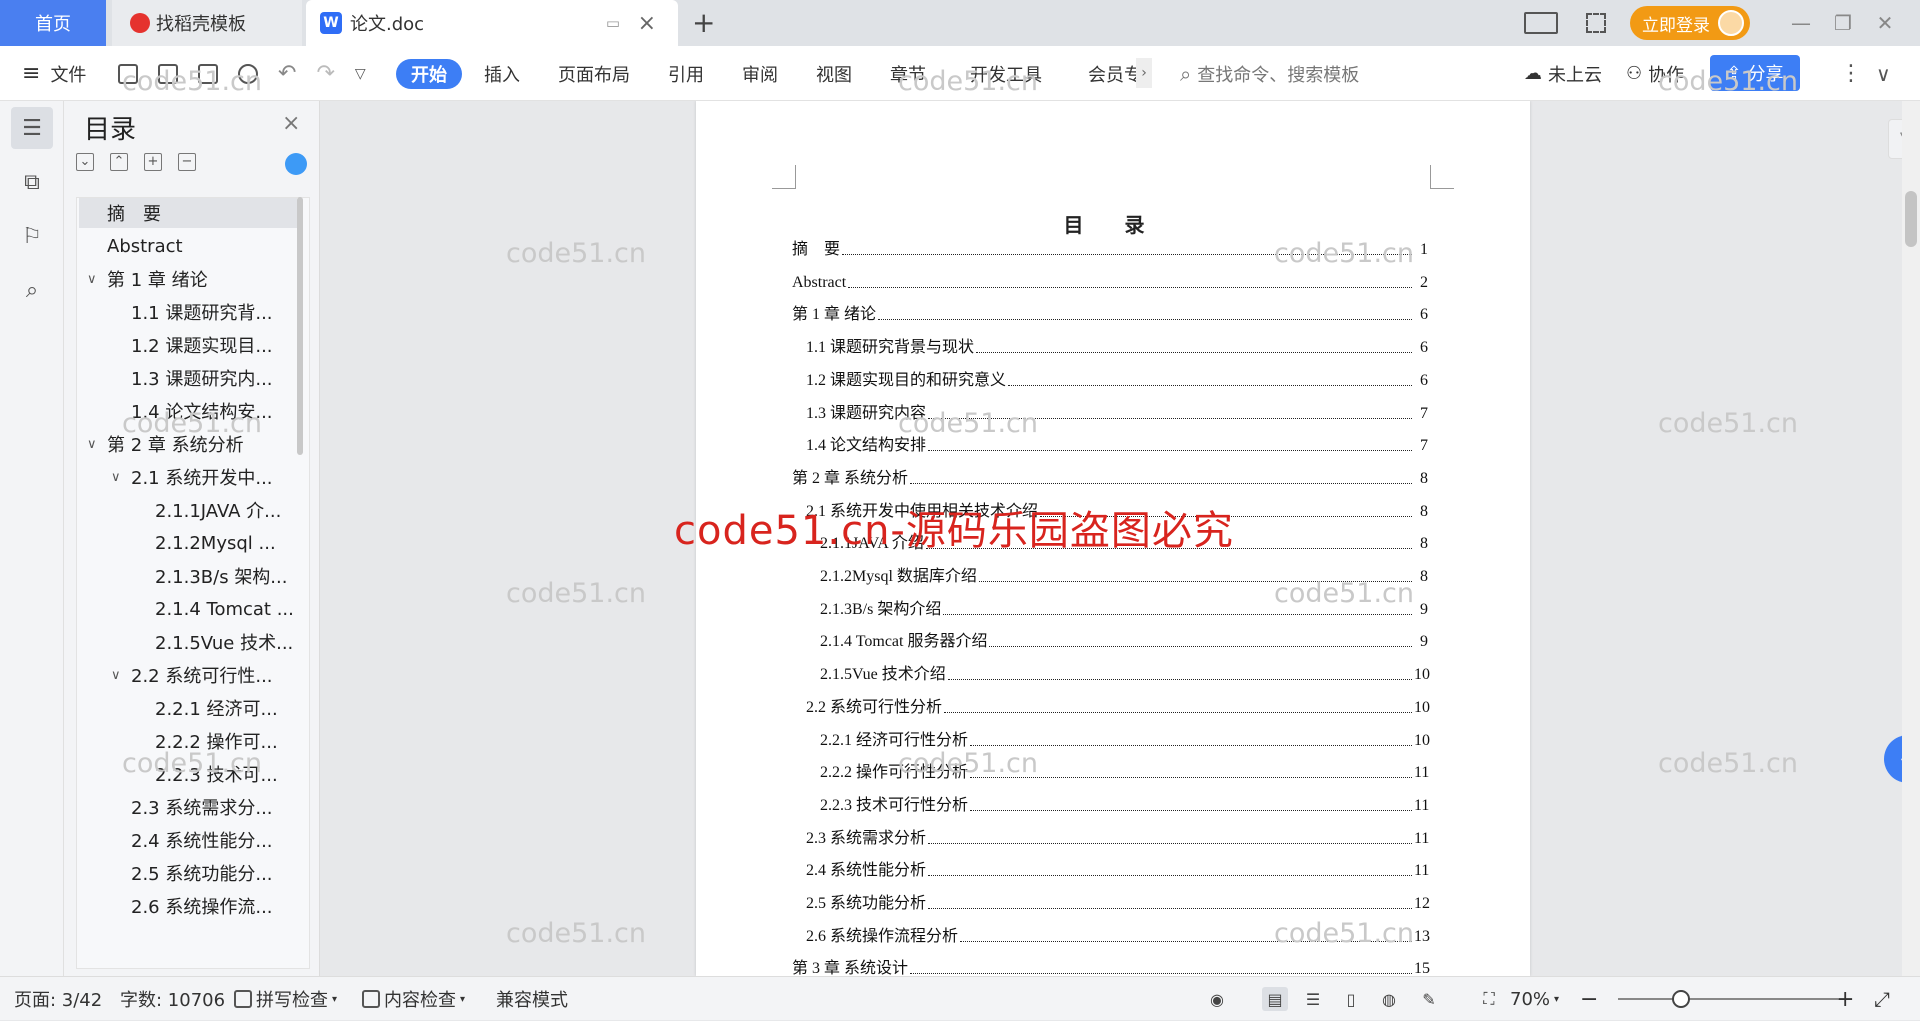 Image resolution: width=1920 pixels, height=1021 pixels. What do you see at coordinates (760, 73) in the screenshot?
I see `menu-tab-review: 审阅` at bounding box center [760, 73].